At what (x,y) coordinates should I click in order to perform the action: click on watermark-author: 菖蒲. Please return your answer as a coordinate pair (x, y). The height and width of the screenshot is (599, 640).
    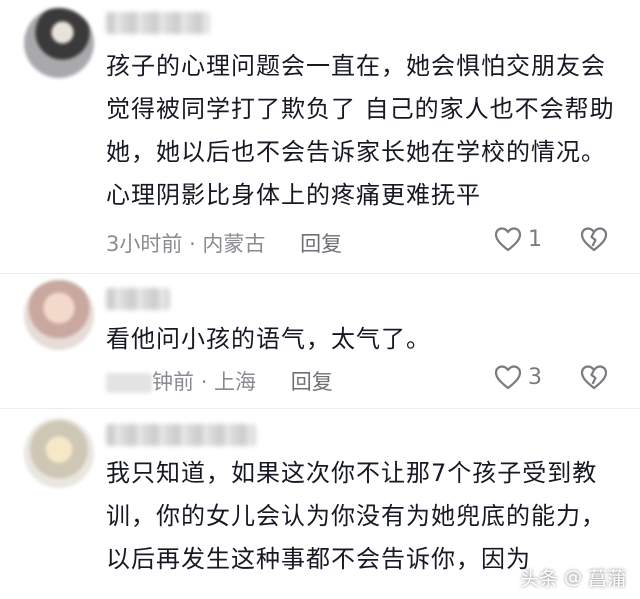
    Looking at the image, I should click on (606, 579).